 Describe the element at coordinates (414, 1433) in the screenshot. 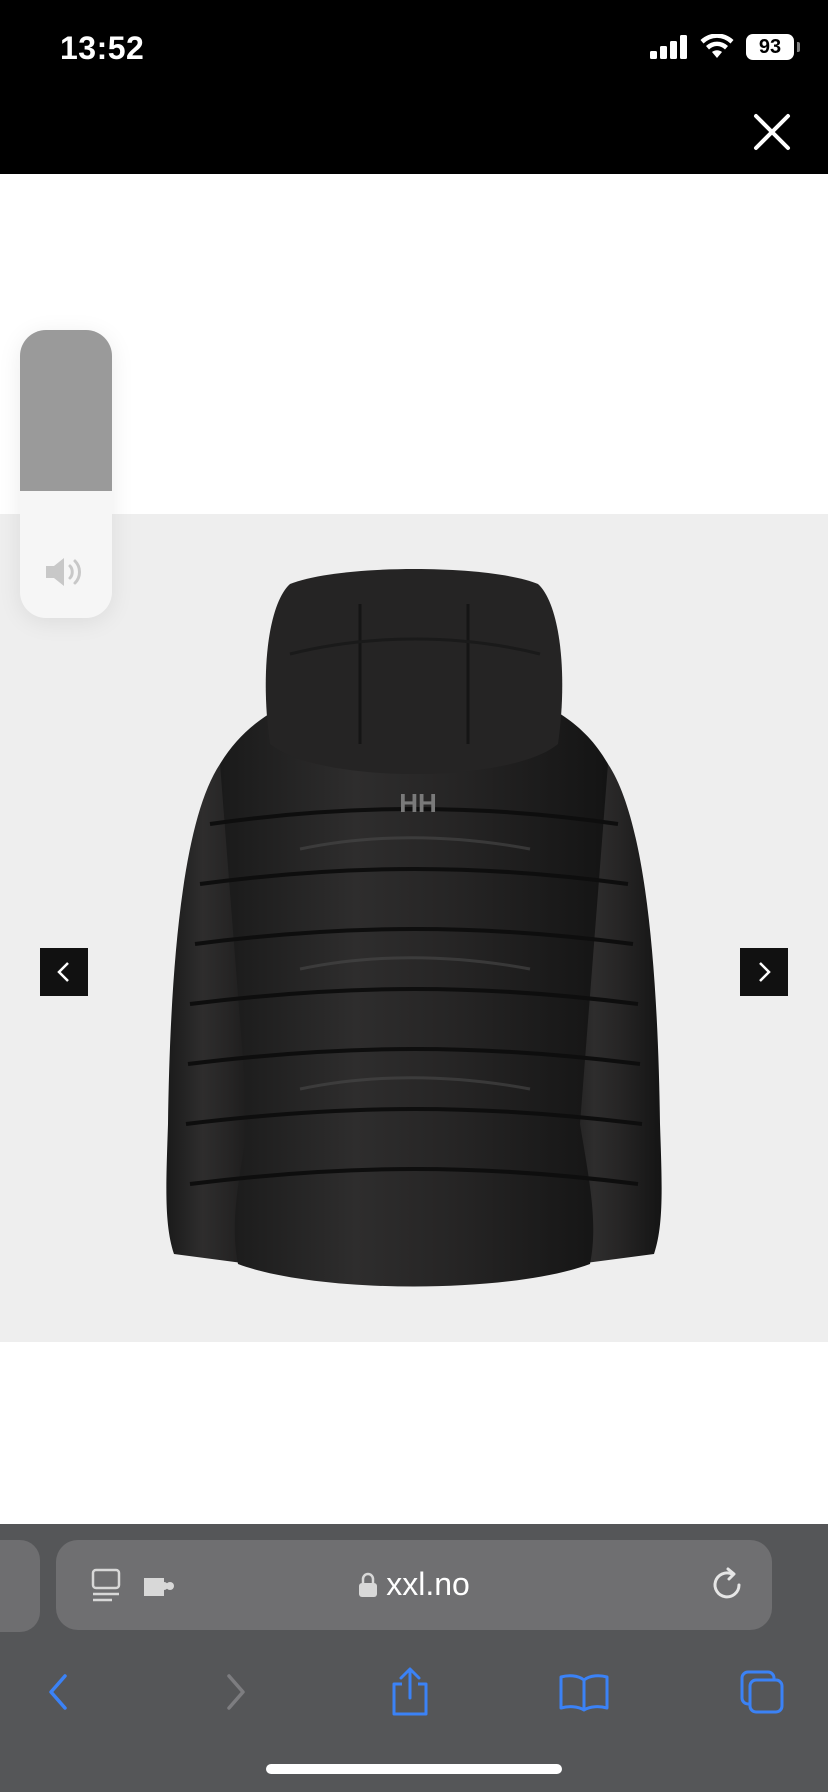

I see `gallery-bottom-area` at that location.